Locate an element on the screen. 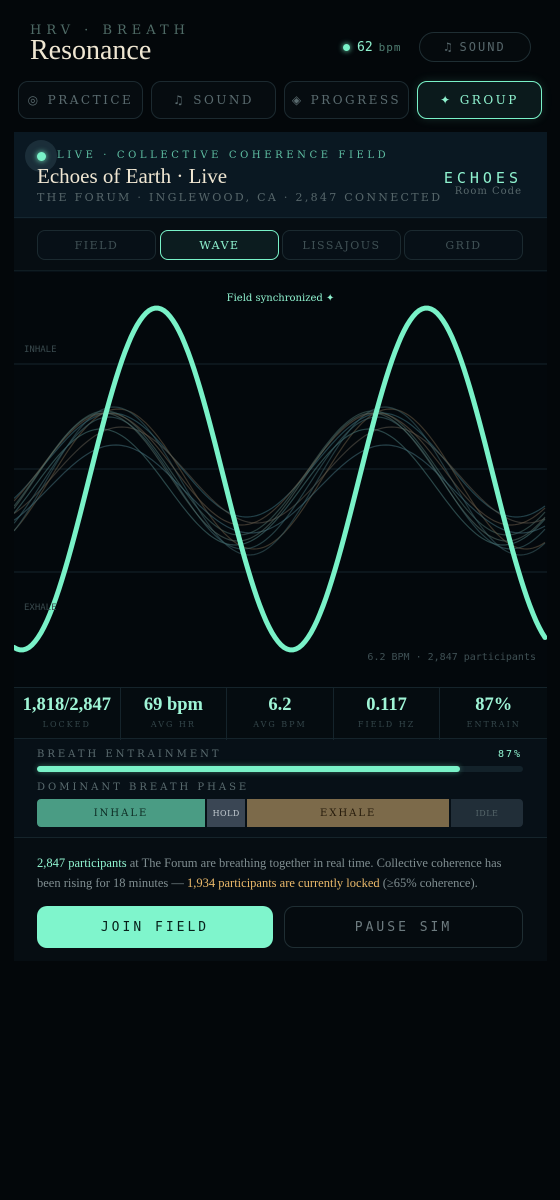 The image size is (560, 1200). inhale-axis-label: INHALE is located at coordinates (40, 350).